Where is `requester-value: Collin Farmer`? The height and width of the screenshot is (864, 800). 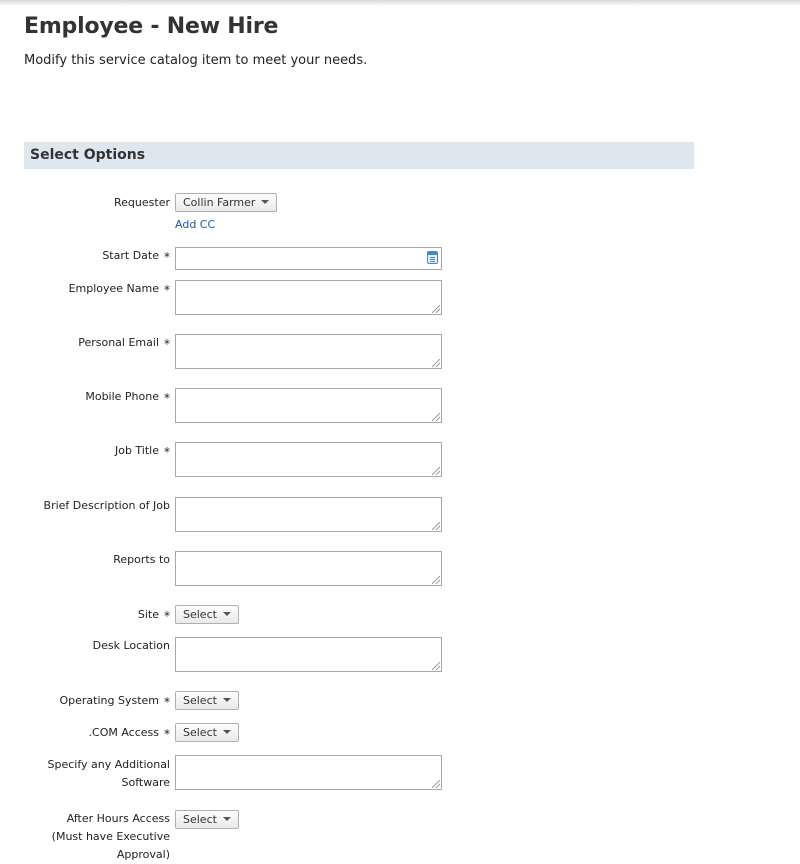
requester-value: Collin Farmer is located at coordinates (219, 202).